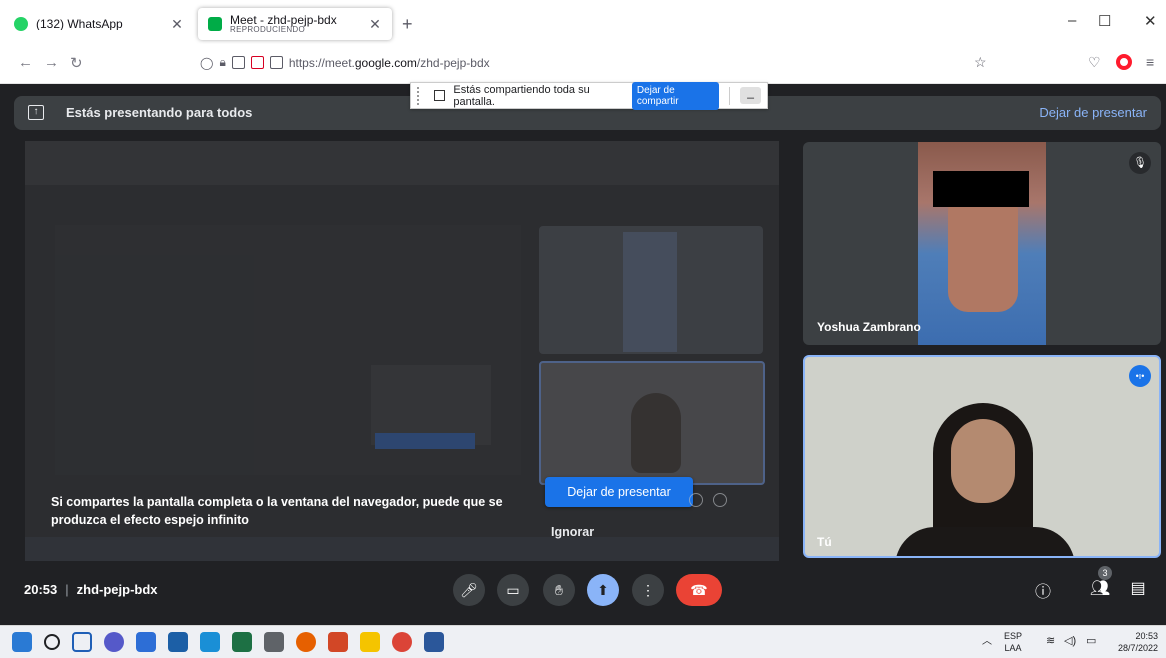 This screenshot has height=658, width=1166. What do you see at coordinates (370, 642) in the screenshot?
I see `file-explorer-icon` at bounding box center [370, 642].